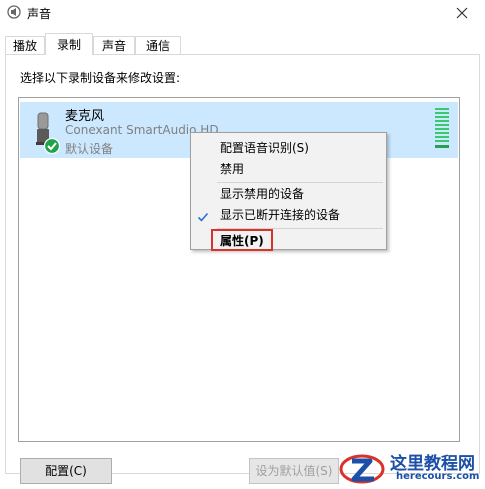 Image resolution: width=485 pixels, height=489 pixels. What do you see at coordinates (242, 42) in the screenshot?
I see `tab-strip: 播放 录制 声音 通信` at bounding box center [242, 42].